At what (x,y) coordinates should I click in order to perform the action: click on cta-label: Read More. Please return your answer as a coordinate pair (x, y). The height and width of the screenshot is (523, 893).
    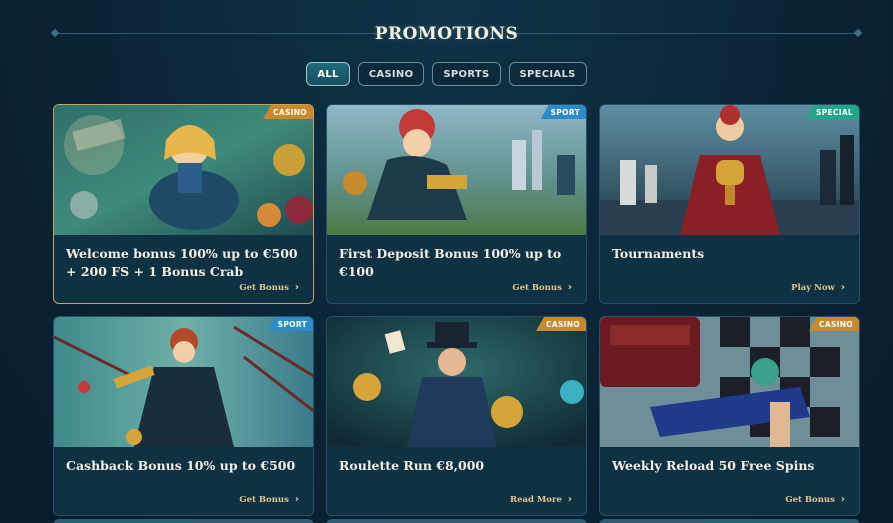
    Looking at the image, I should click on (536, 499).